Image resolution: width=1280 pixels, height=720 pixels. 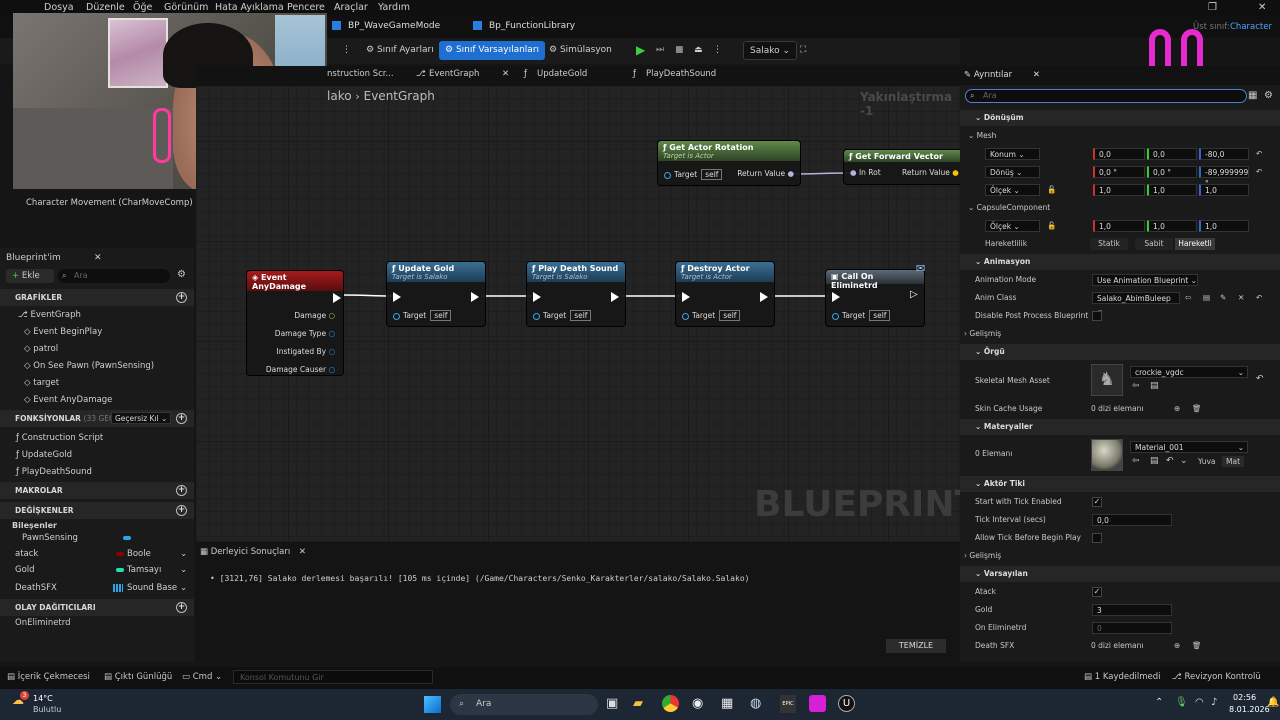 I want to click on console-input: Konsol Komutunu Gir, so click(x=333, y=677).